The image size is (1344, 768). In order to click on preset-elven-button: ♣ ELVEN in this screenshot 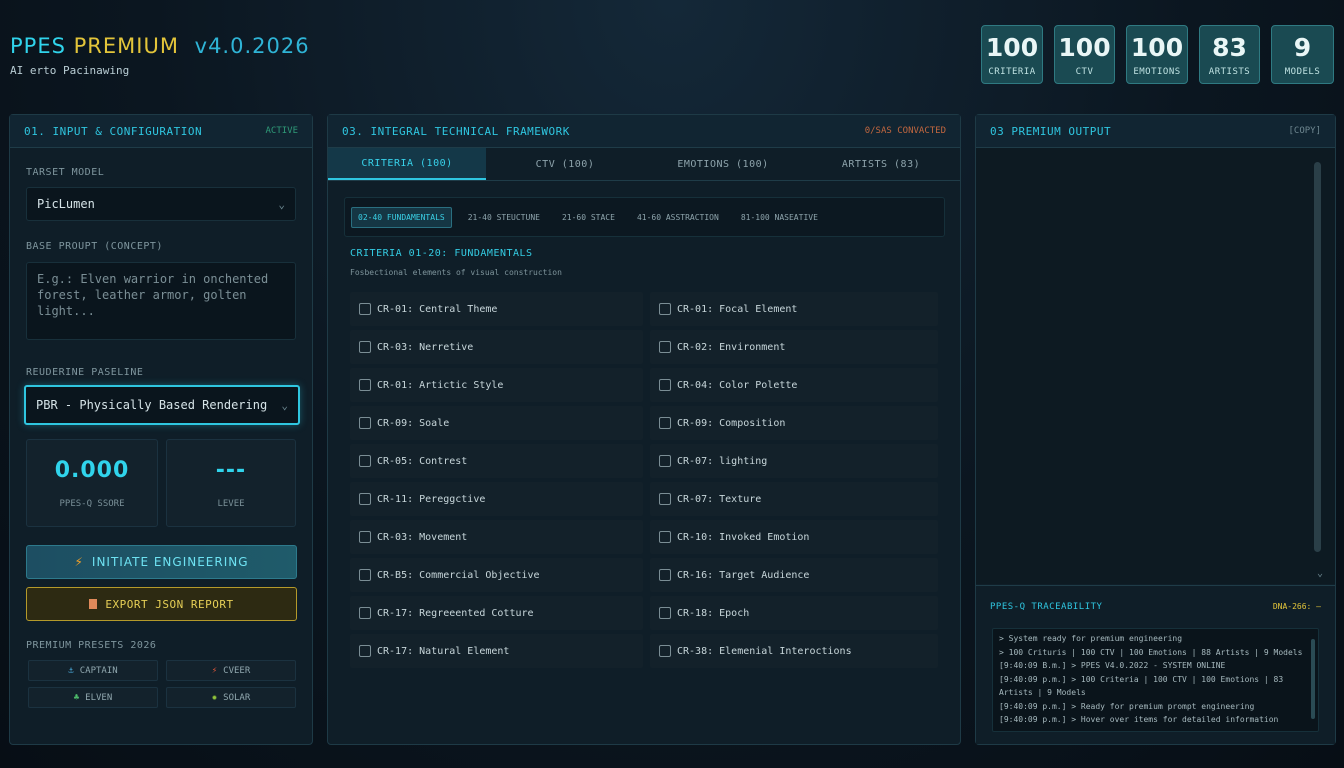, I will do `click(93, 697)`.